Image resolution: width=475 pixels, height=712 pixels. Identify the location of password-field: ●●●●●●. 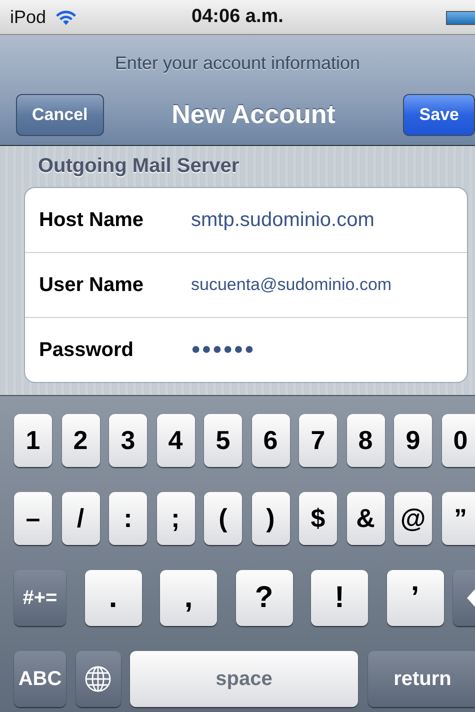
(223, 350).